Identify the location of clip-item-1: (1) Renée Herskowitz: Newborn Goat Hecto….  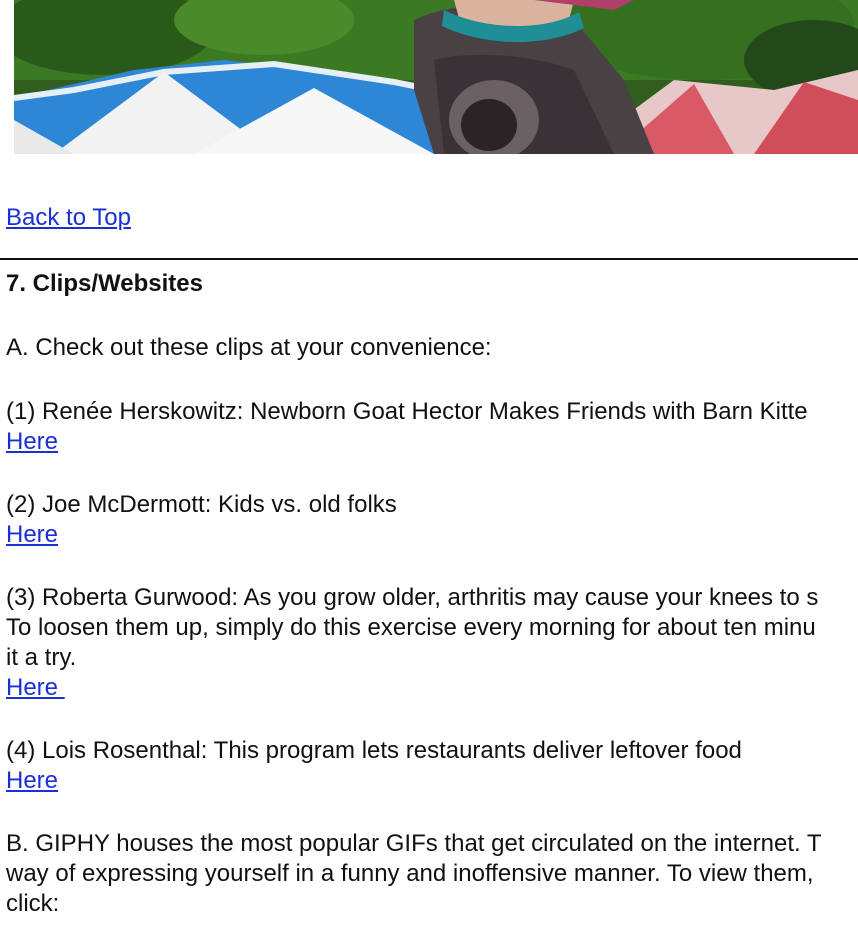
(432, 427).